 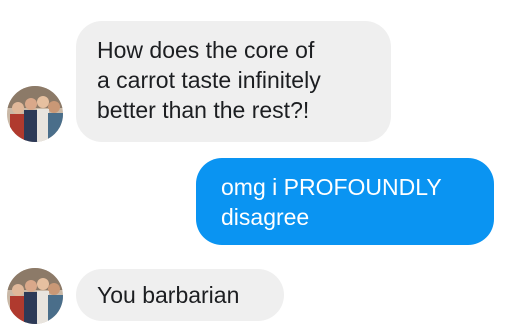 I want to click on outgoing-message-bubble: omg i PROFOUNDLY disagree, so click(x=345, y=201).